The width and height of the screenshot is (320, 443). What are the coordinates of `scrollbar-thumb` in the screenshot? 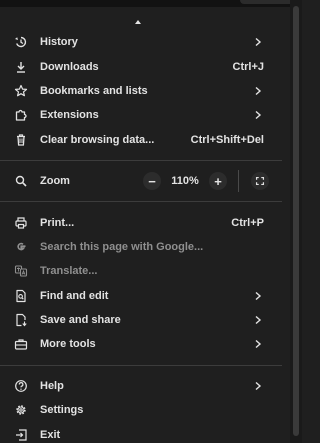 It's located at (296, 221).